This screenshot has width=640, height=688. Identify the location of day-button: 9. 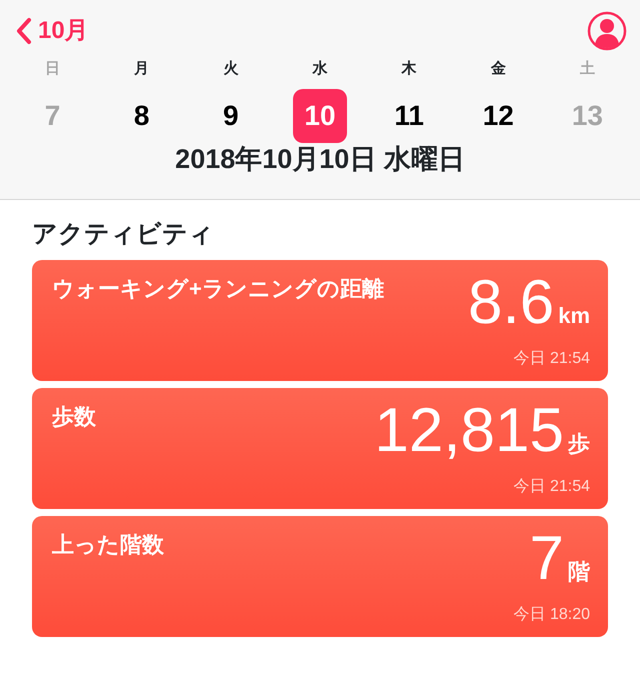
(231, 115).